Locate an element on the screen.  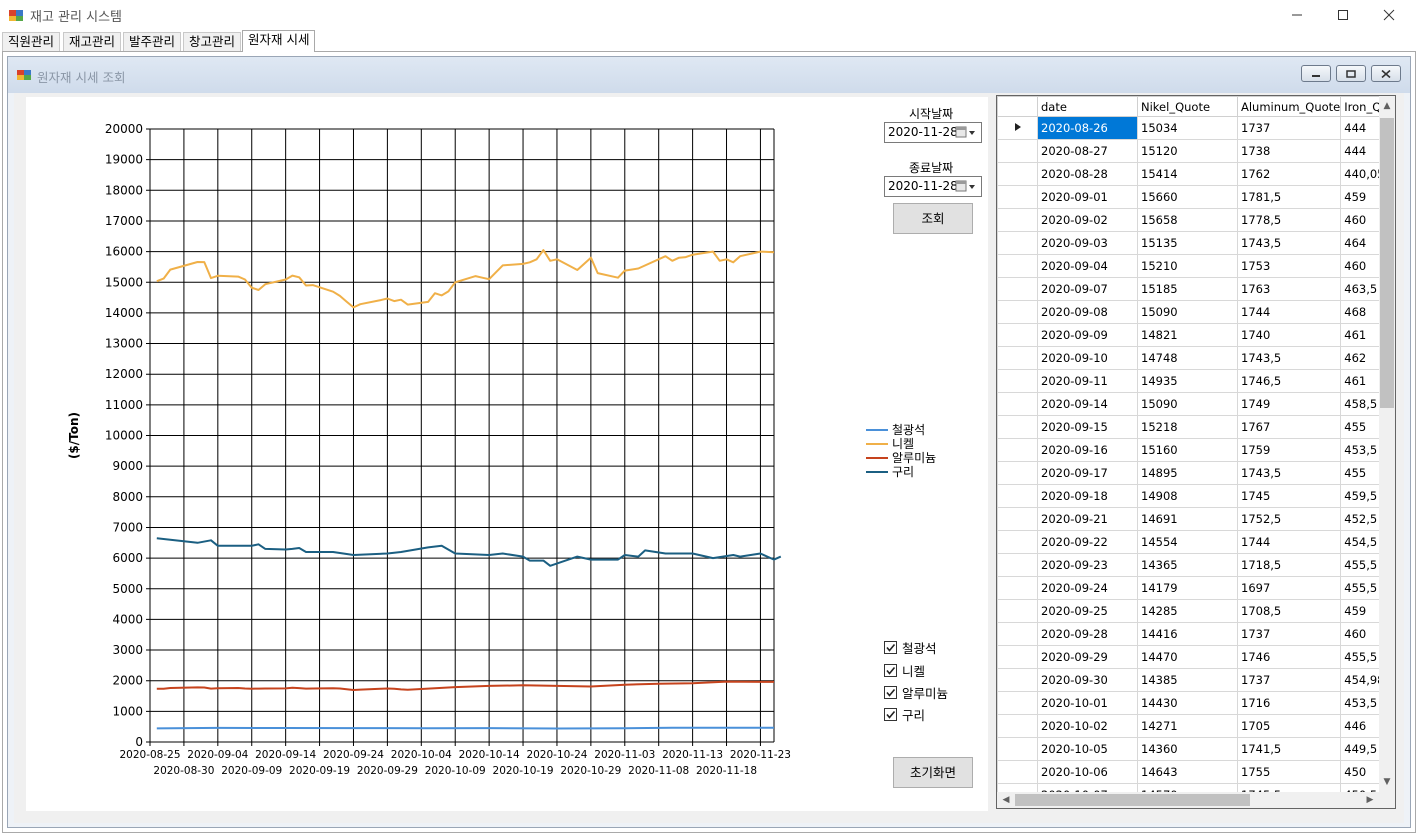
table-cell: 15210 is located at coordinates (1187, 266).